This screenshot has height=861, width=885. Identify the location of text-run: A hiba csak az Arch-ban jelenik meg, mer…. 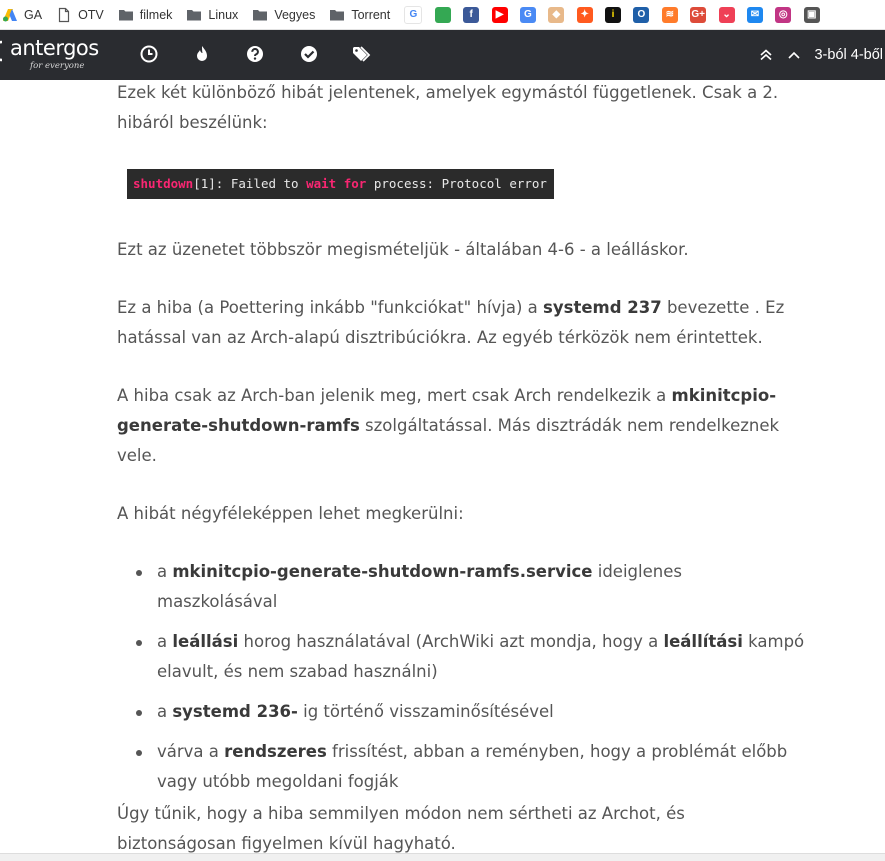
(394, 395).